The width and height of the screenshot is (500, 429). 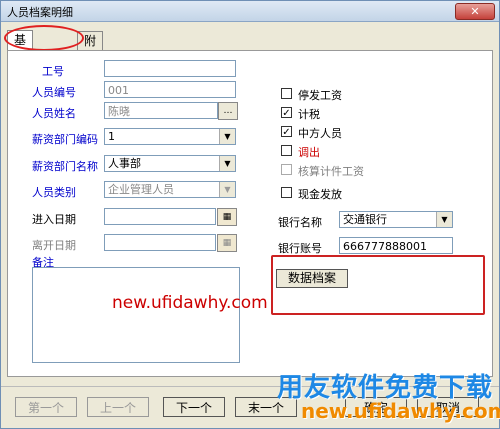 What do you see at coordinates (54, 92) in the screenshot?
I see `code-label: 人员编号` at bounding box center [54, 92].